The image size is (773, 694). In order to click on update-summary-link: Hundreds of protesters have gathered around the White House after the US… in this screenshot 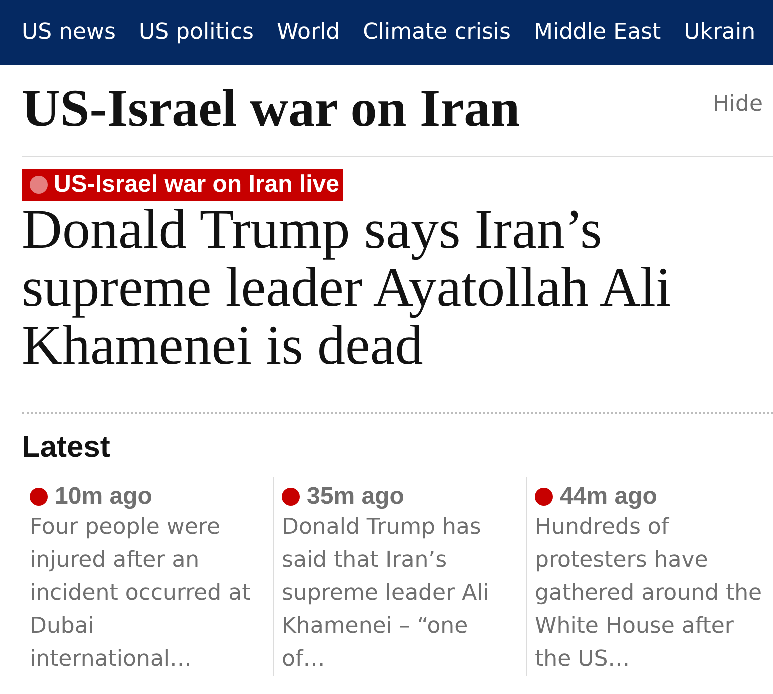, I will do `click(650, 593)`.